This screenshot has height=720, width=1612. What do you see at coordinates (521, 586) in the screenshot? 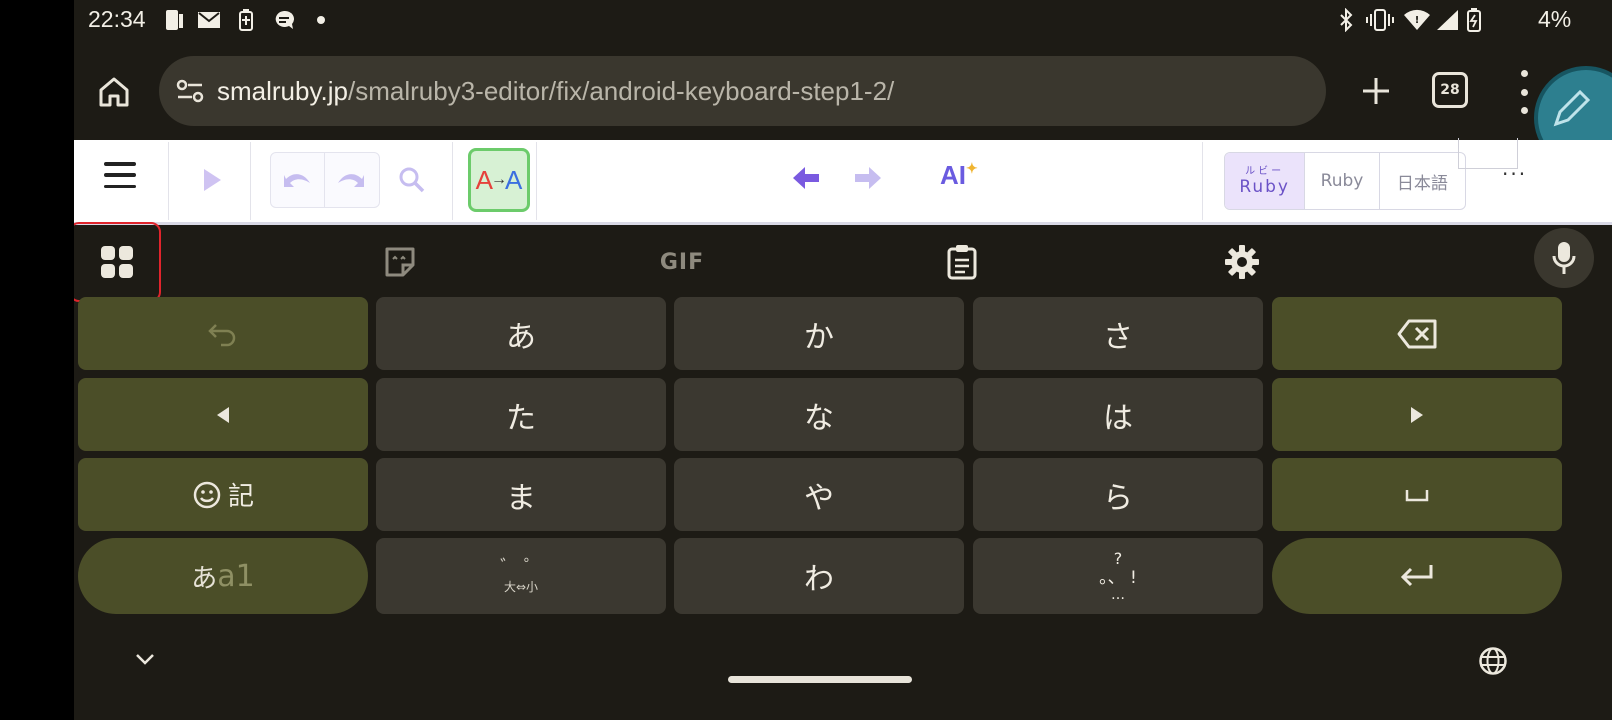
I see `dakuten-bottom-label: 大⇔小` at bounding box center [521, 586].